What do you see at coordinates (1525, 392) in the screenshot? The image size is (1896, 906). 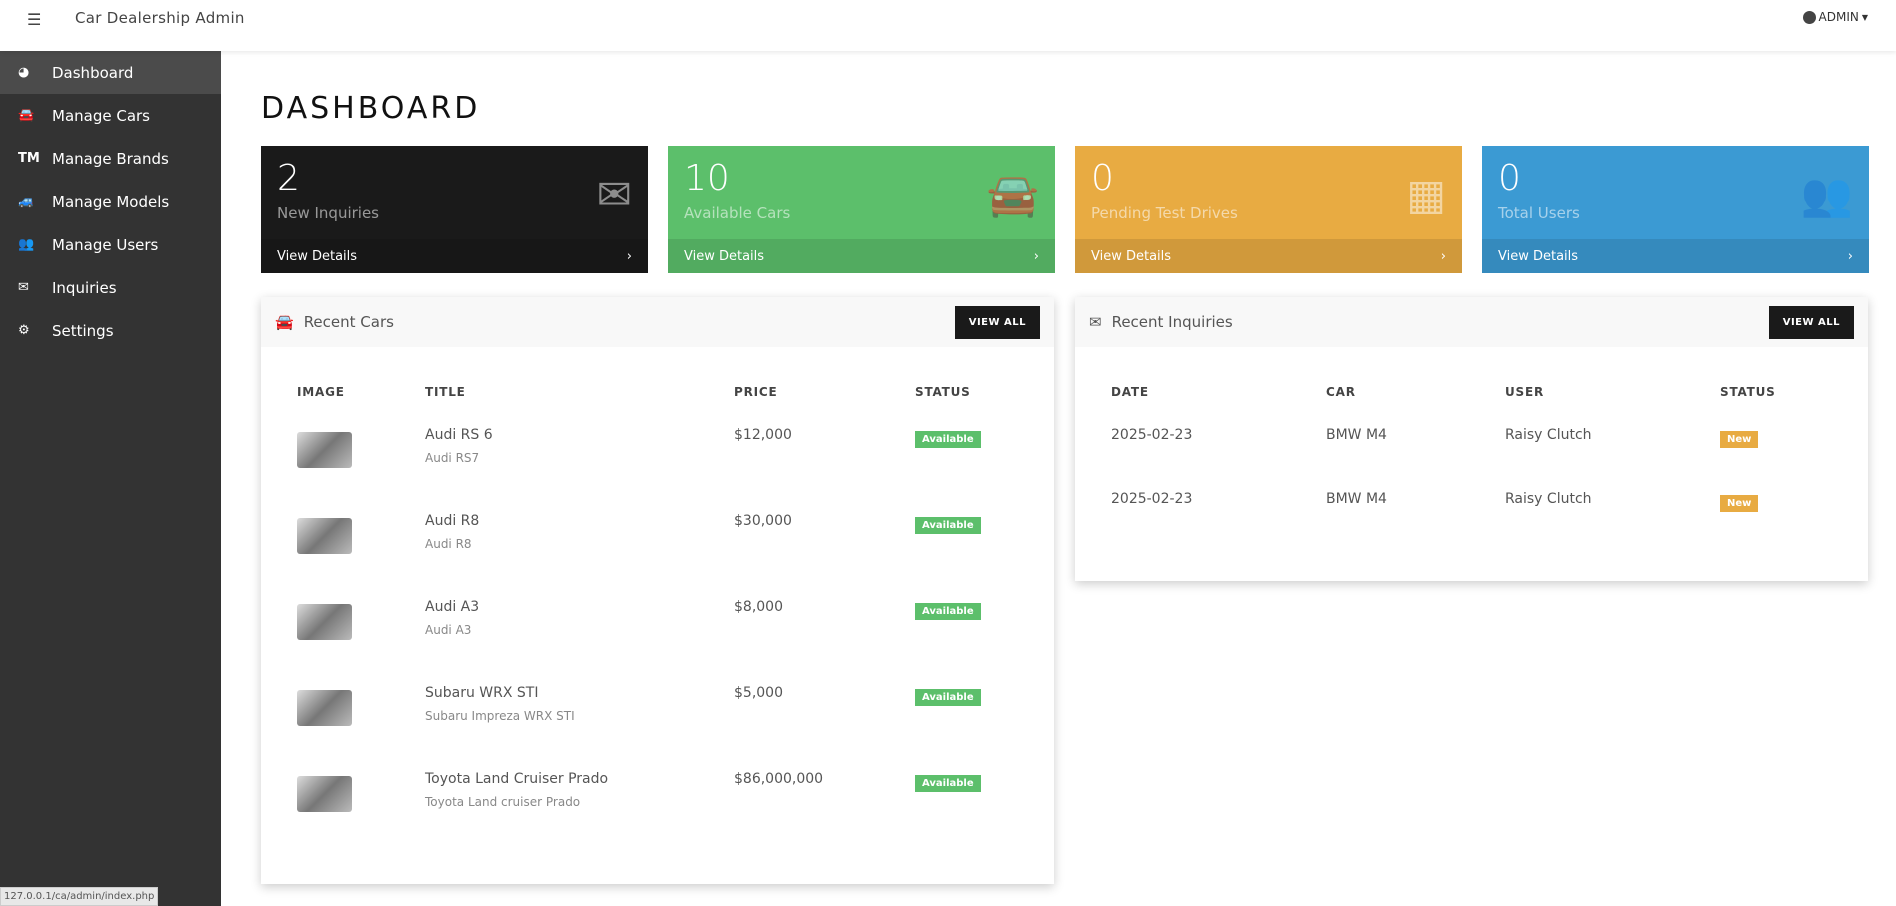 I see `column-header: USER` at bounding box center [1525, 392].